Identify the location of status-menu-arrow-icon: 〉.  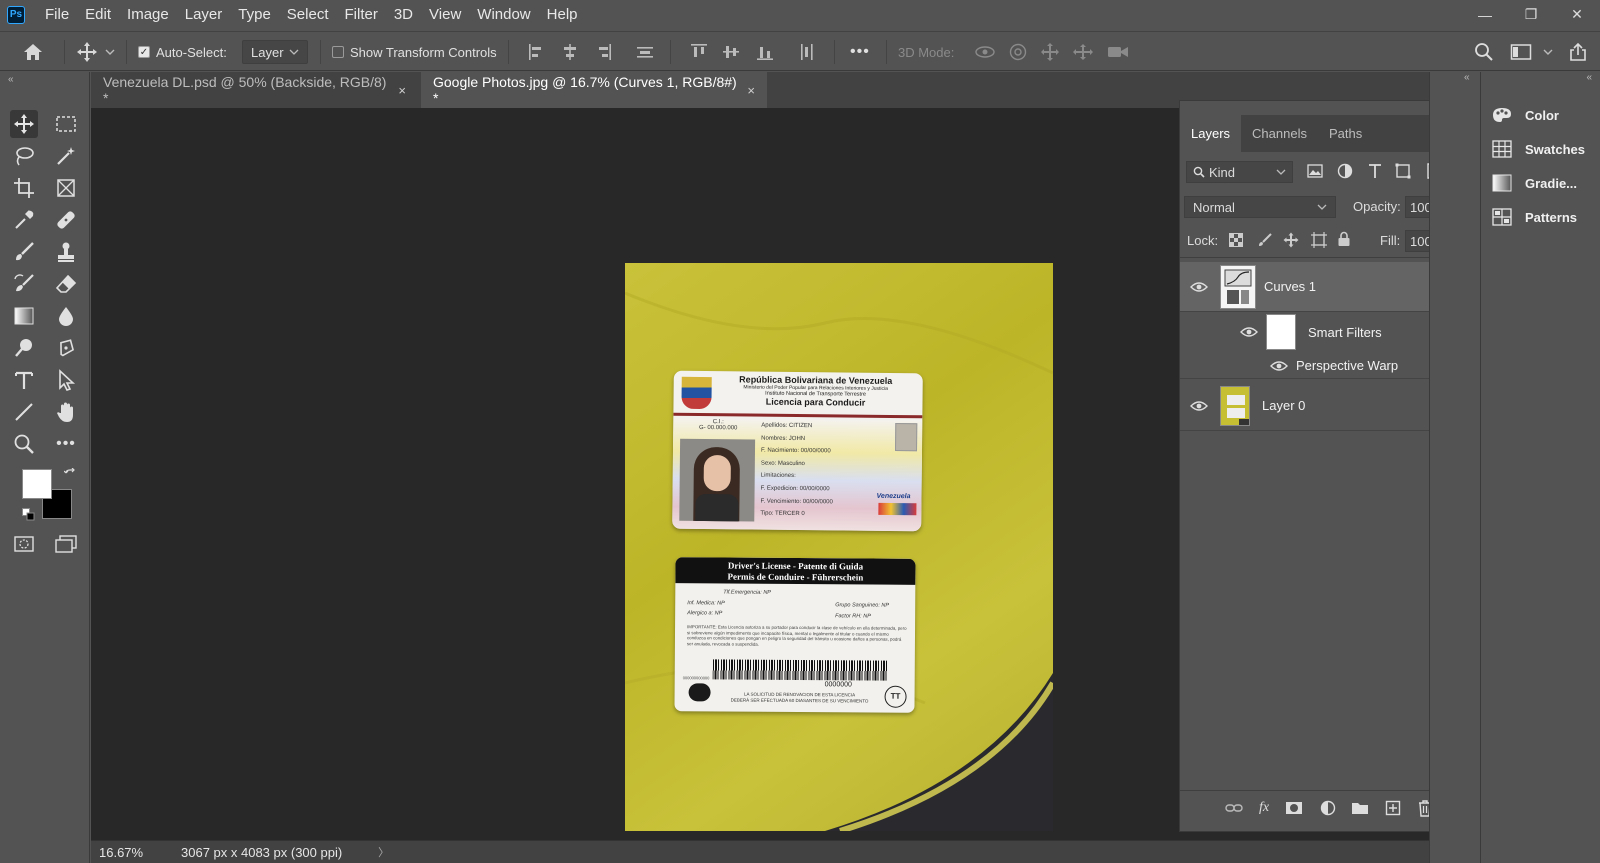
(383, 852).